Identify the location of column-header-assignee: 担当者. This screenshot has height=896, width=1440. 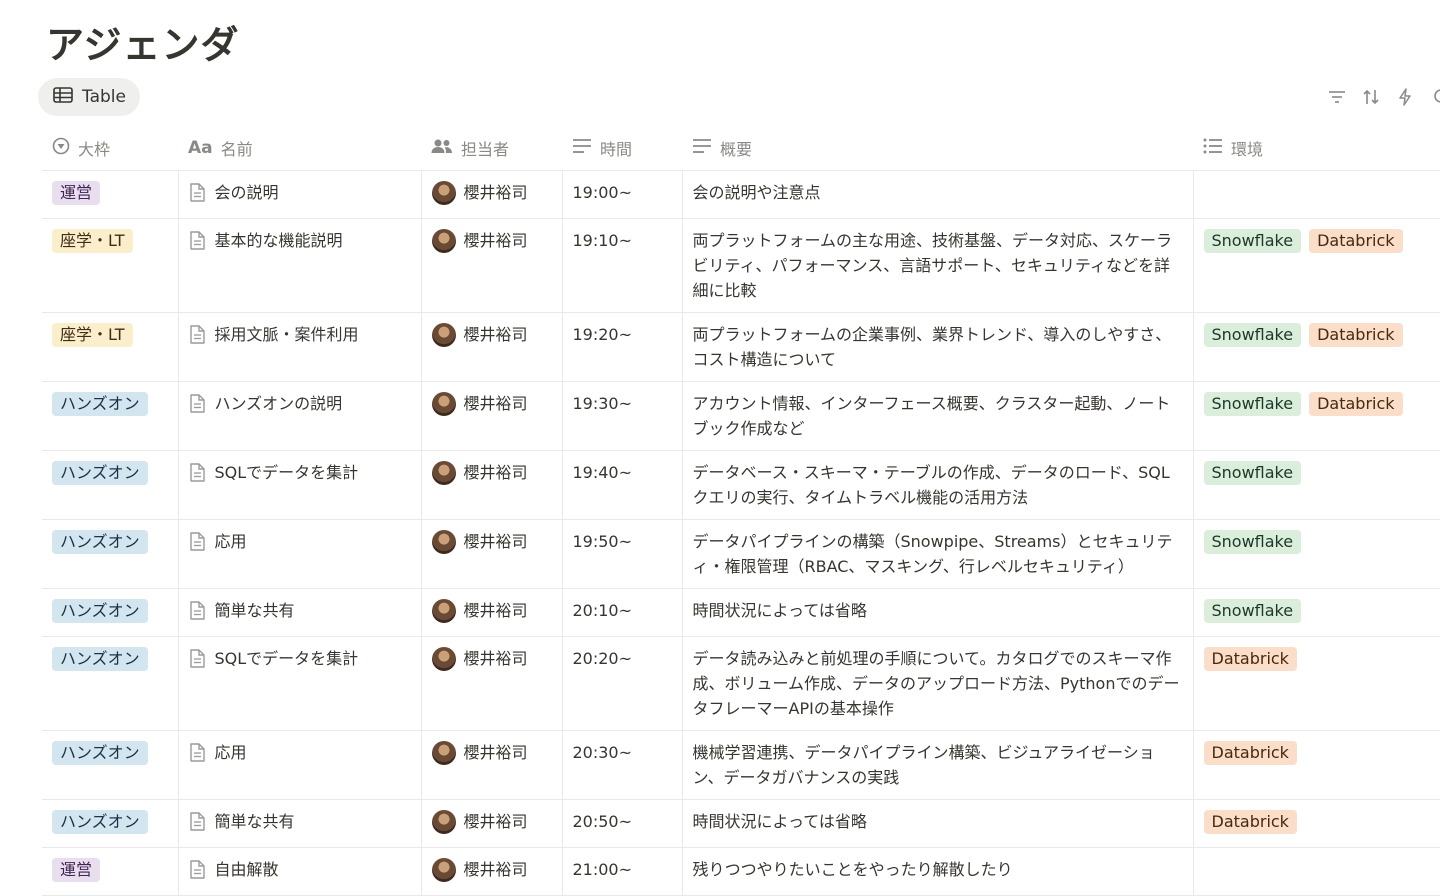
(491, 148).